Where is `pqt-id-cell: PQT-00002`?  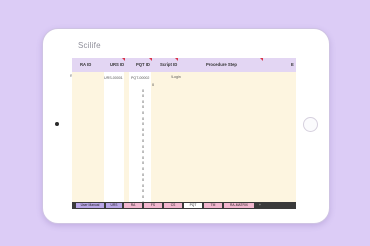
pqt-id-cell: PQT-00002 is located at coordinates (140, 78).